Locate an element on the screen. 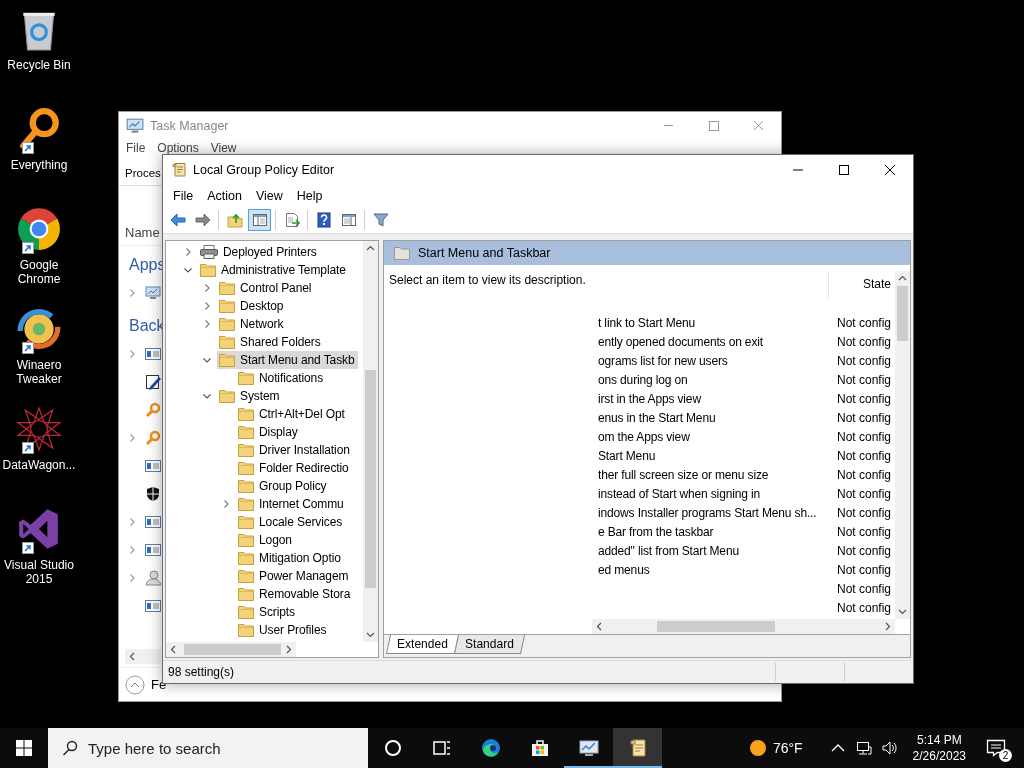  tree-item: Display is located at coordinates (268, 432).